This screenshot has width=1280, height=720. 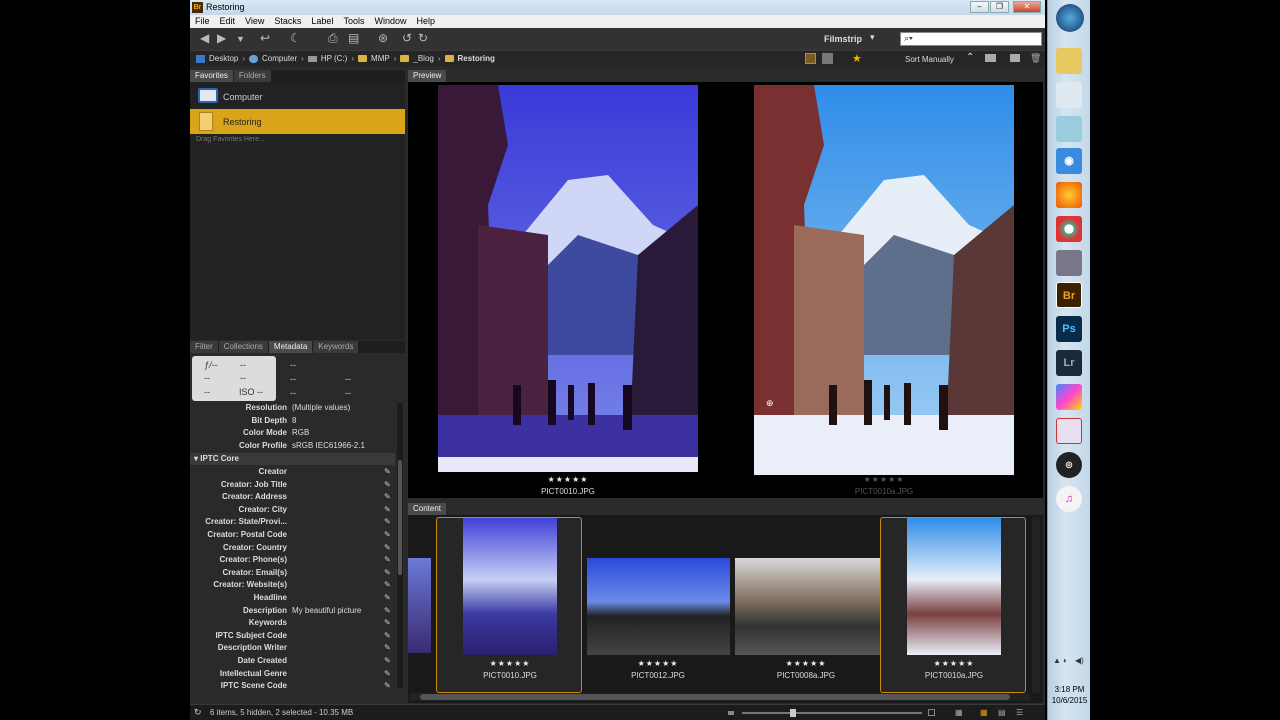 What do you see at coordinates (1069, 499) in the screenshot?
I see `itunes-icon: ♫` at bounding box center [1069, 499].